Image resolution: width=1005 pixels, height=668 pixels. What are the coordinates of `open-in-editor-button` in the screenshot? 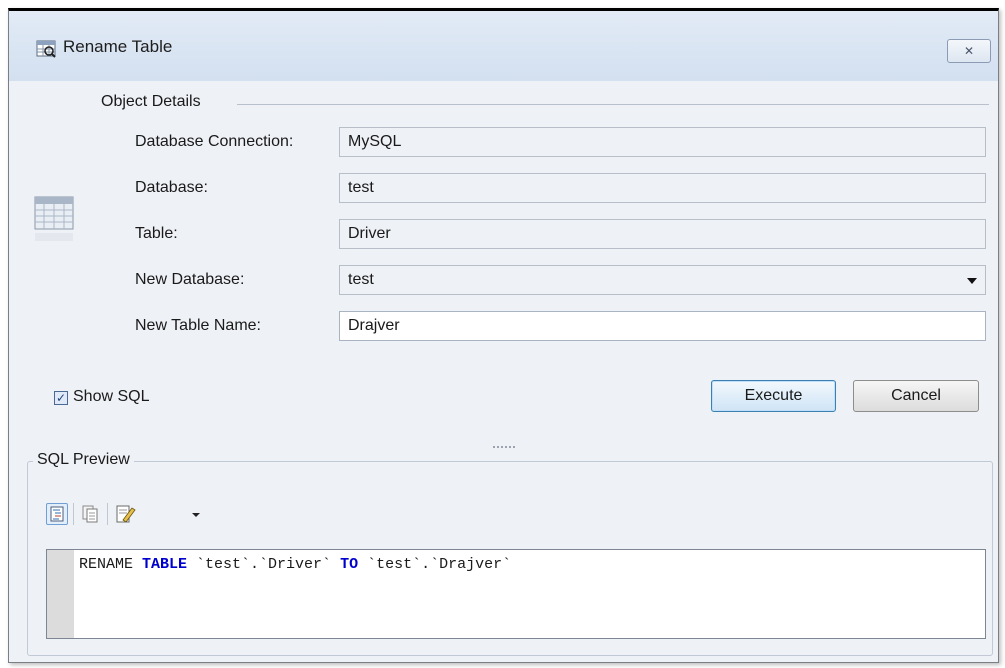 It's located at (124, 514).